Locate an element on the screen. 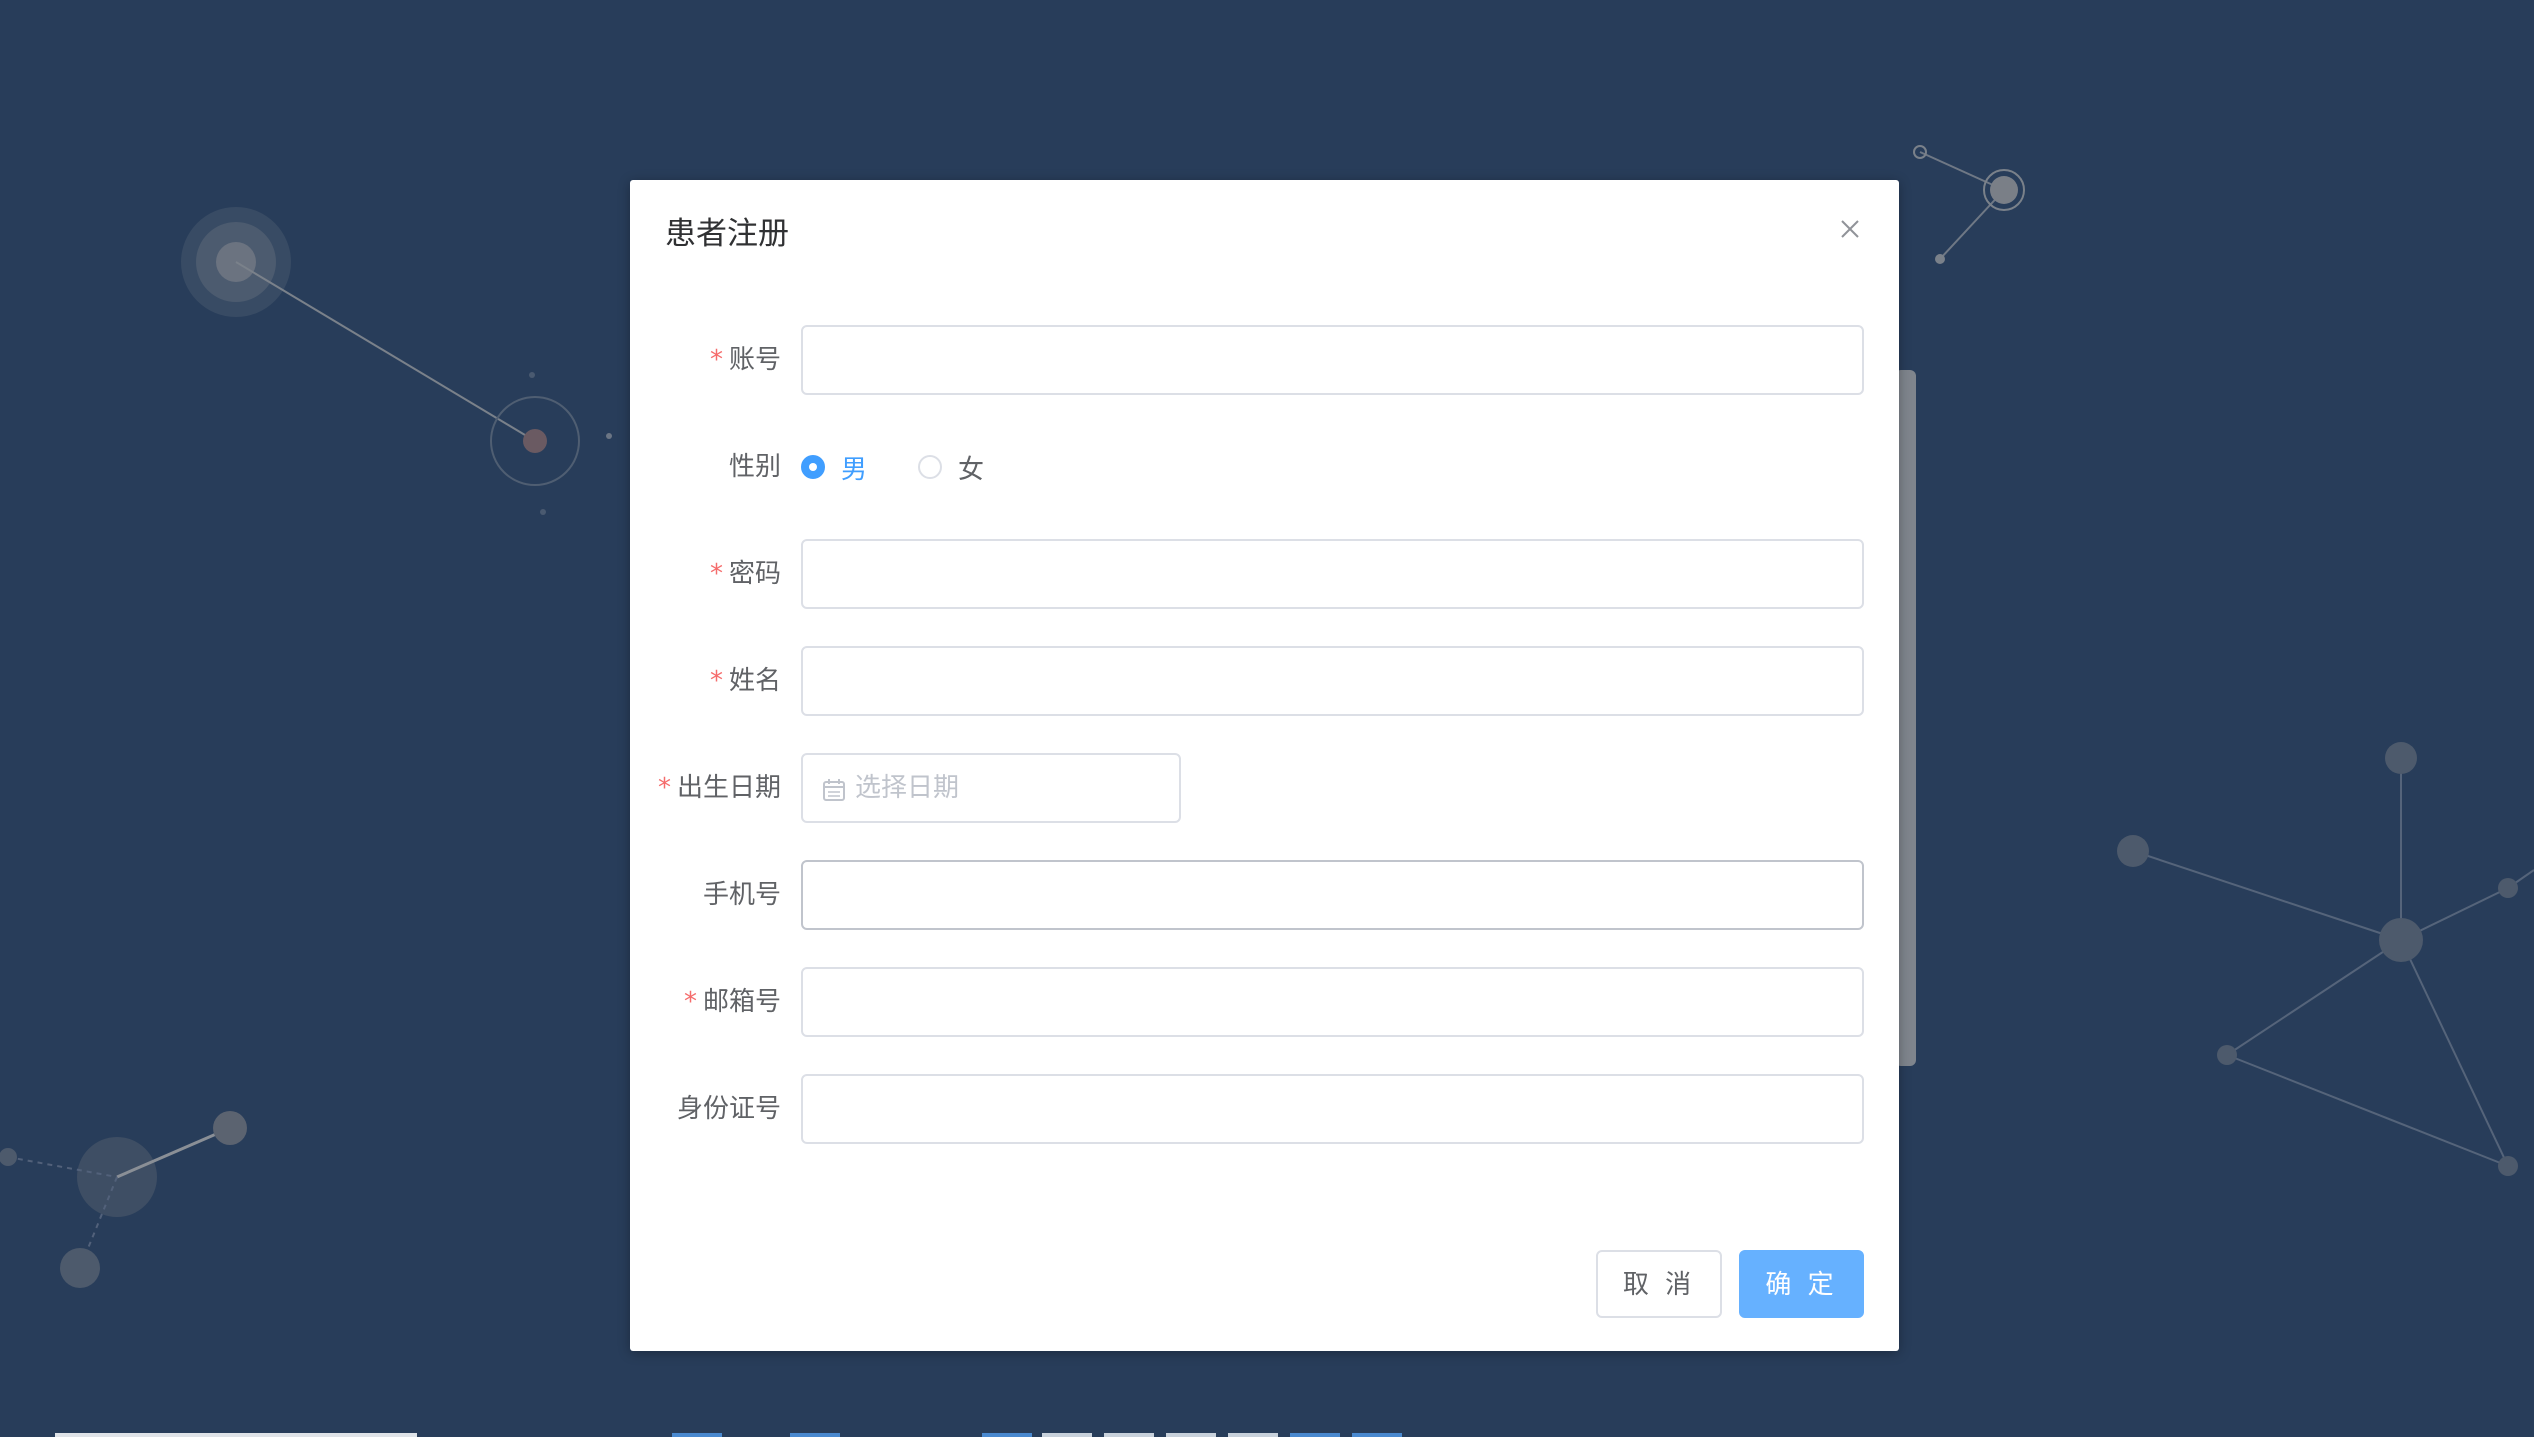  gender-radio-male: 男 is located at coordinates (834, 467).